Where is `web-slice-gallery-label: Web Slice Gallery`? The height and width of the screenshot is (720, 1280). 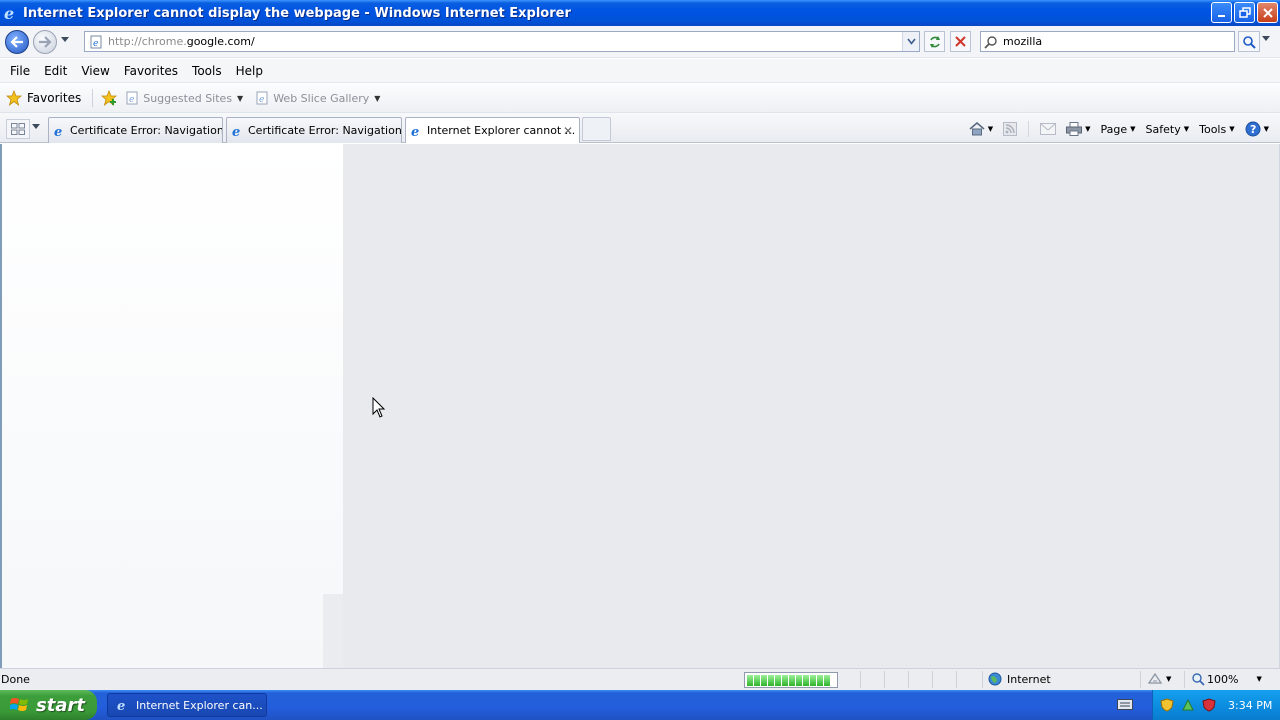 web-slice-gallery-label: Web Slice Gallery is located at coordinates (321, 98).